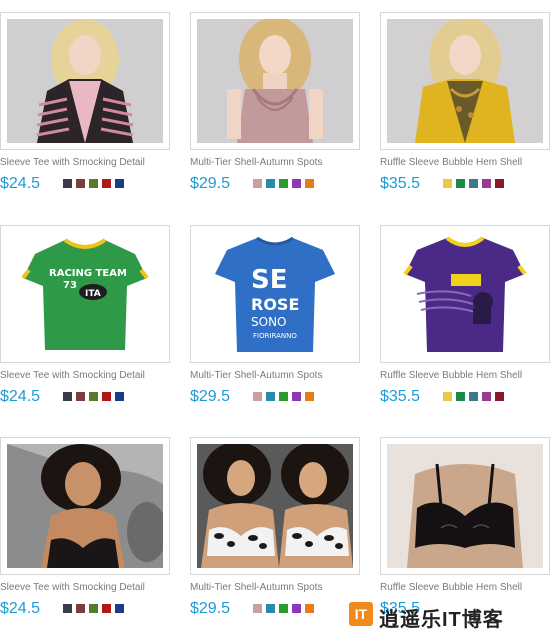 The image size is (550, 632). What do you see at coordinates (275, 304) in the screenshot?
I see `tee-slogan-line-2: ROSE` at bounding box center [275, 304].